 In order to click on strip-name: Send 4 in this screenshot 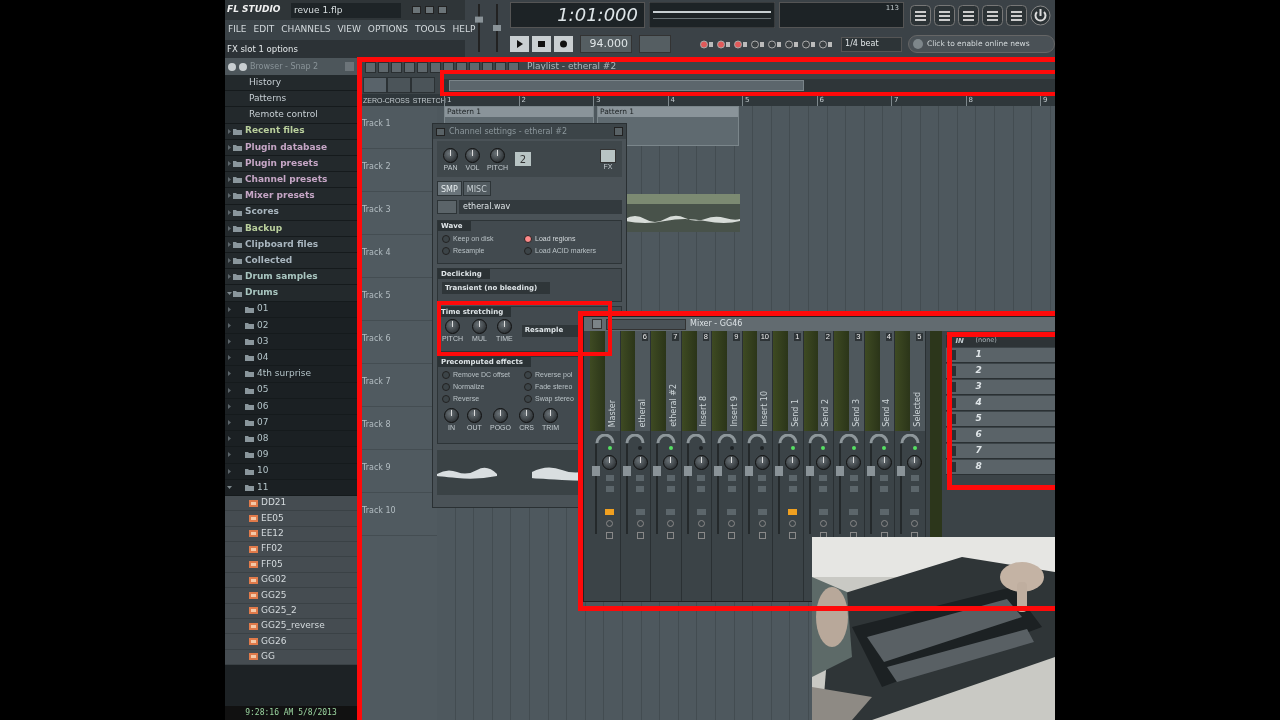, I will do `click(887, 413)`.